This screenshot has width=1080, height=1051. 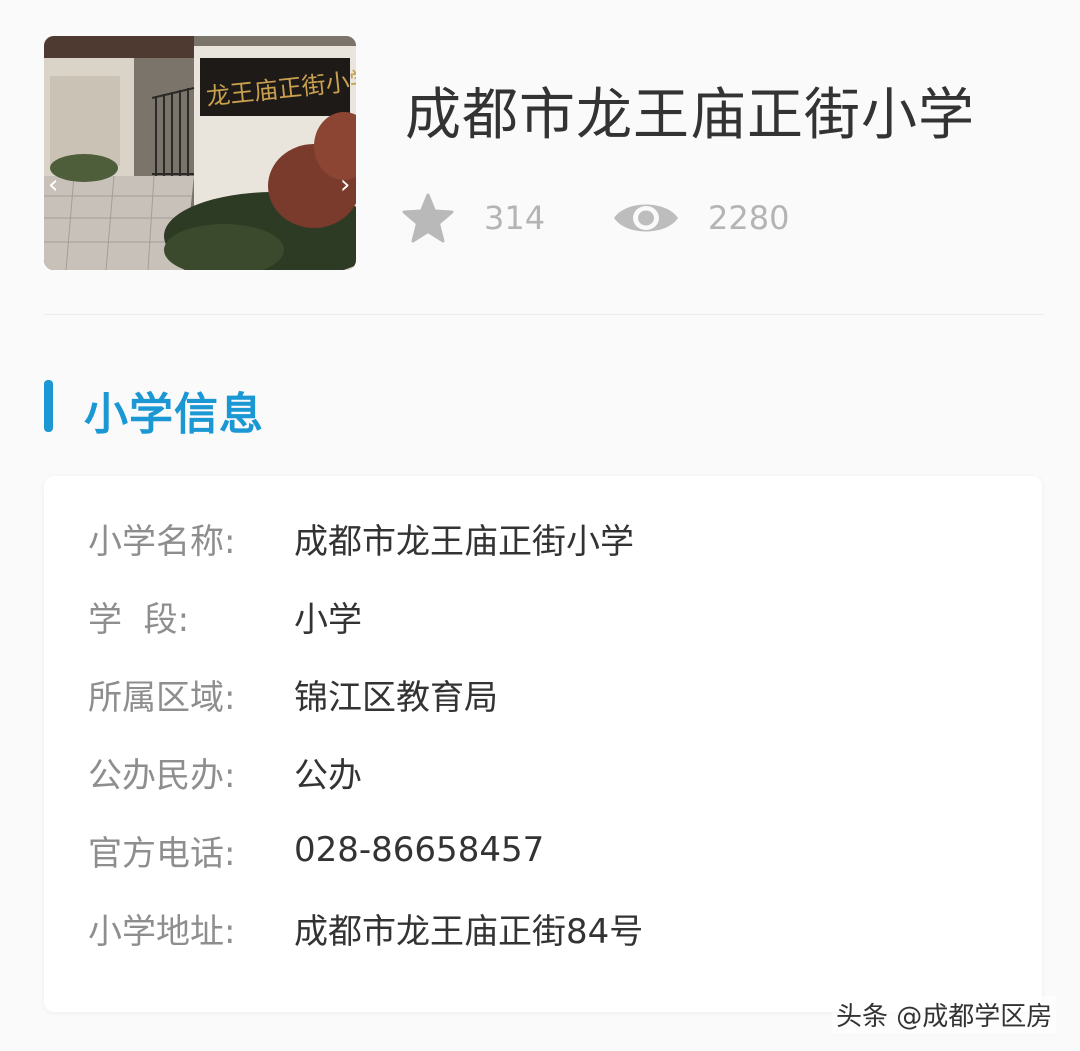 I want to click on carousel-prev-arrow: ‹, so click(x=53, y=185).